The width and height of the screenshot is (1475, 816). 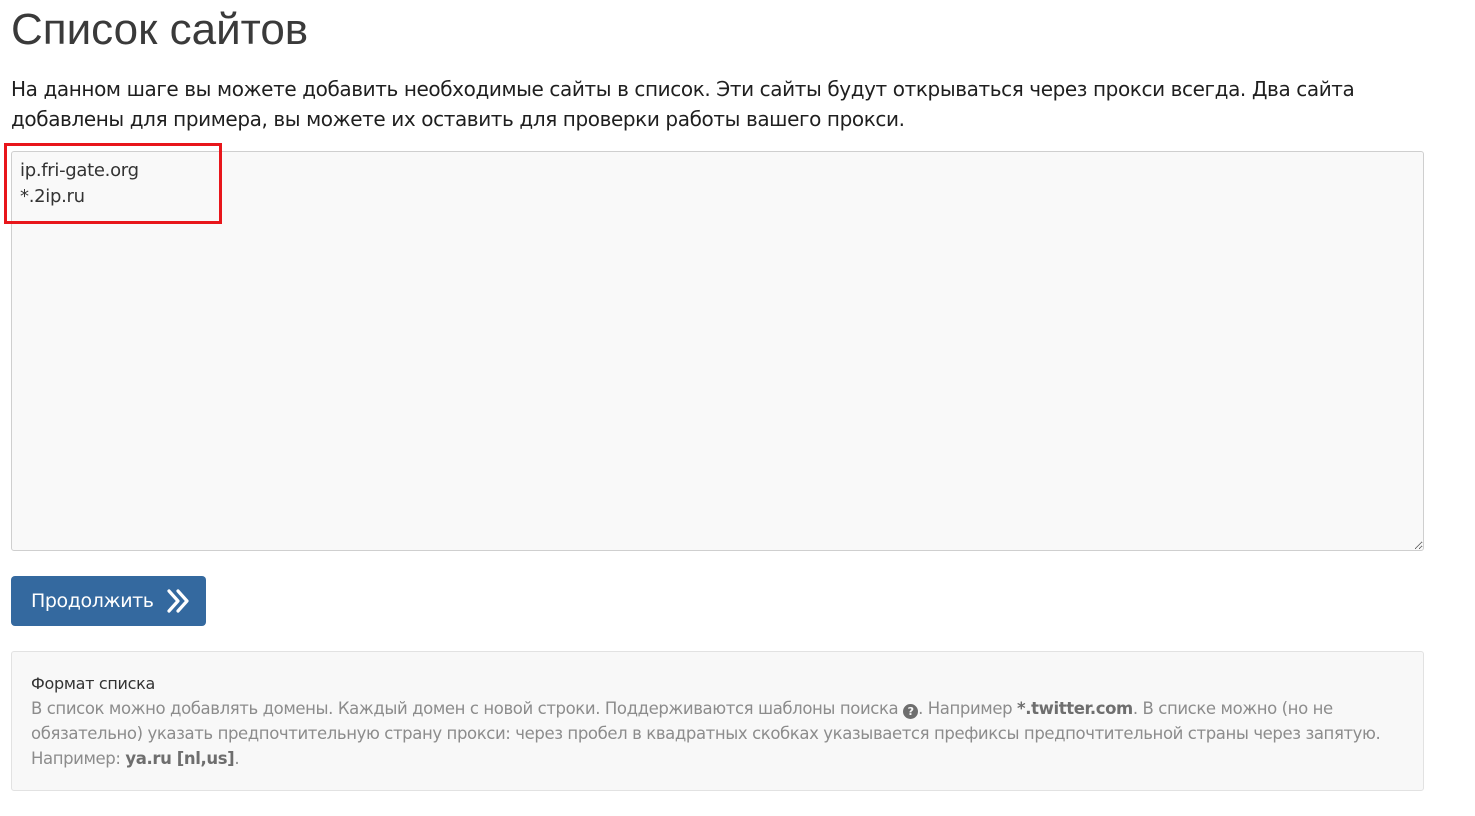 What do you see at coordinates (93, 683) in the screenshot?
I see `list-format-title: Формат списка` at bounding box center [93, 683].